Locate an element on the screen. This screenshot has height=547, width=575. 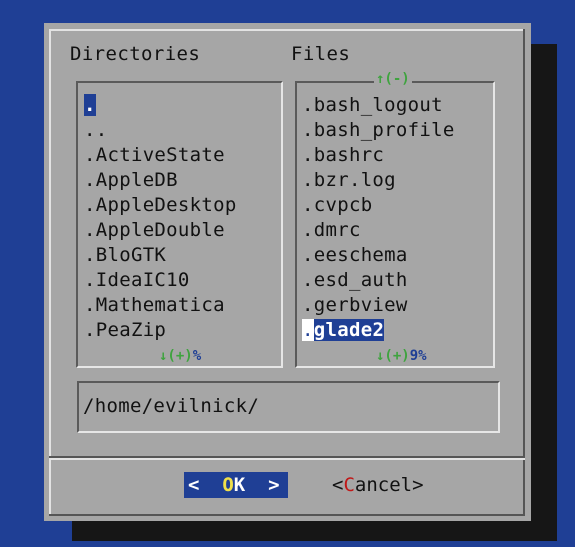
cancel-button: <Cancel> is located at coordinates (378, 485).